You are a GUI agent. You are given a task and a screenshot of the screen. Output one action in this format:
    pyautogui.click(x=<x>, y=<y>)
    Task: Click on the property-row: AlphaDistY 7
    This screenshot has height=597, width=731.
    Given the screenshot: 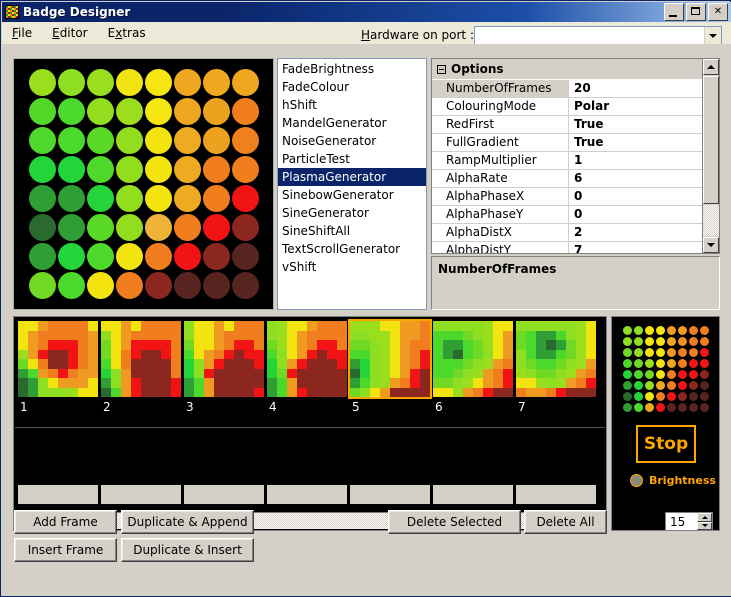 What is the action you would take?
    pyautogui.click(x=567, y=247)
    